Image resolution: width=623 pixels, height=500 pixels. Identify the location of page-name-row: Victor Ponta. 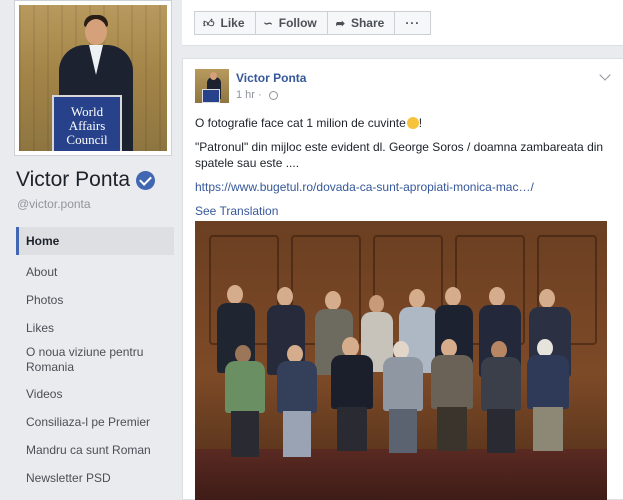
(86, 180).